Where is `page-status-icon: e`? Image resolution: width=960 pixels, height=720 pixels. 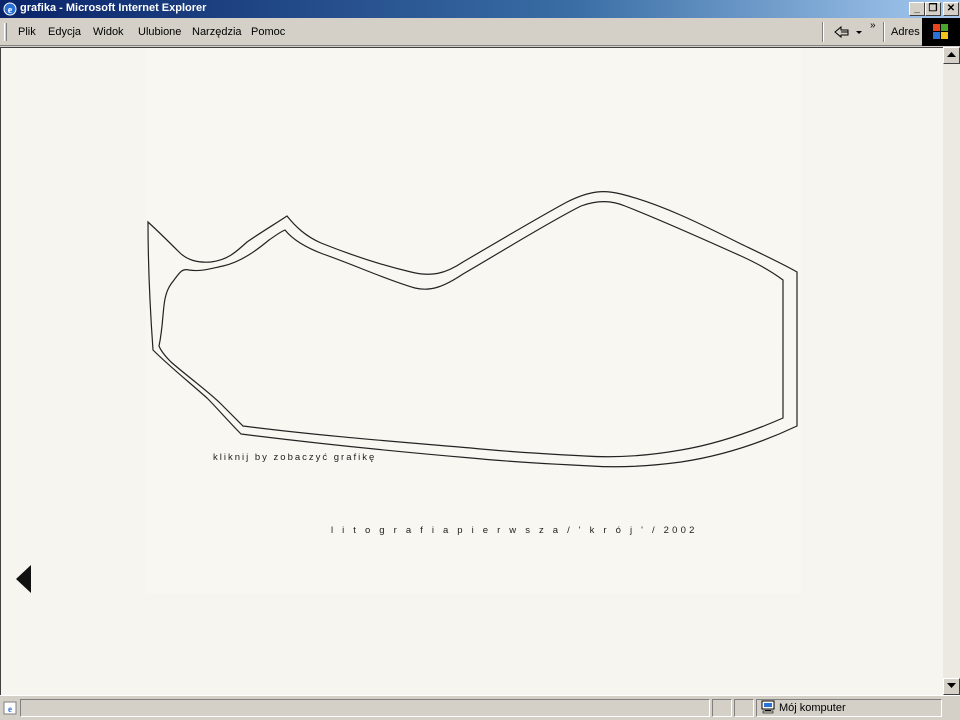
page-status-icon: e is located at coordinates (10, 708).